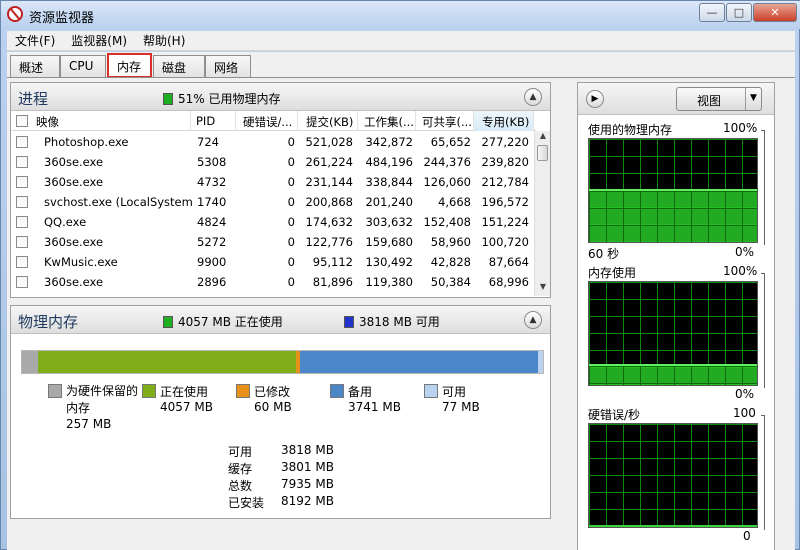  What do you see at coordinates (35, 66) in the screenshot?
I see `tab-overview: 概述` at bounding box center [35, 66].